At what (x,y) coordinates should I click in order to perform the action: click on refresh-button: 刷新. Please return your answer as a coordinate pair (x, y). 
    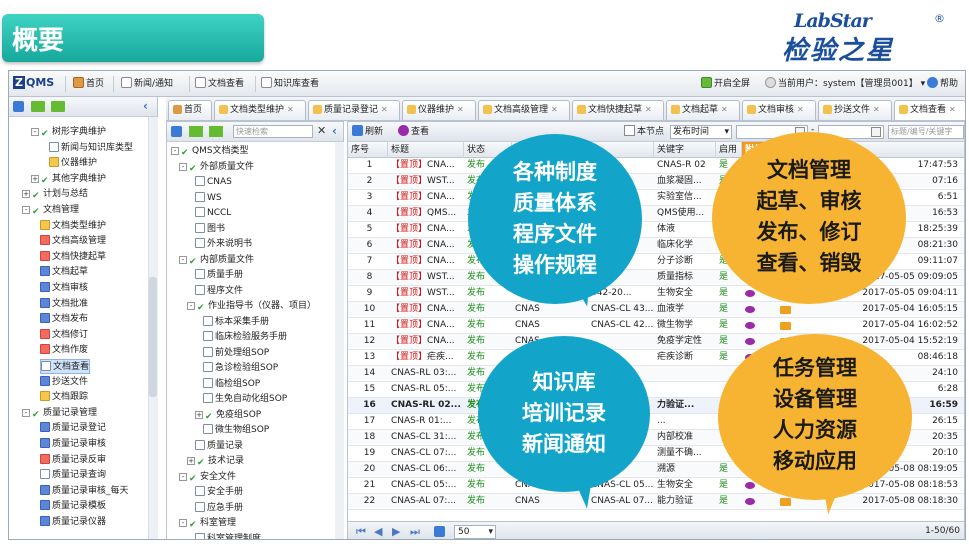
    Looking at the image, I should click on (367, 132).